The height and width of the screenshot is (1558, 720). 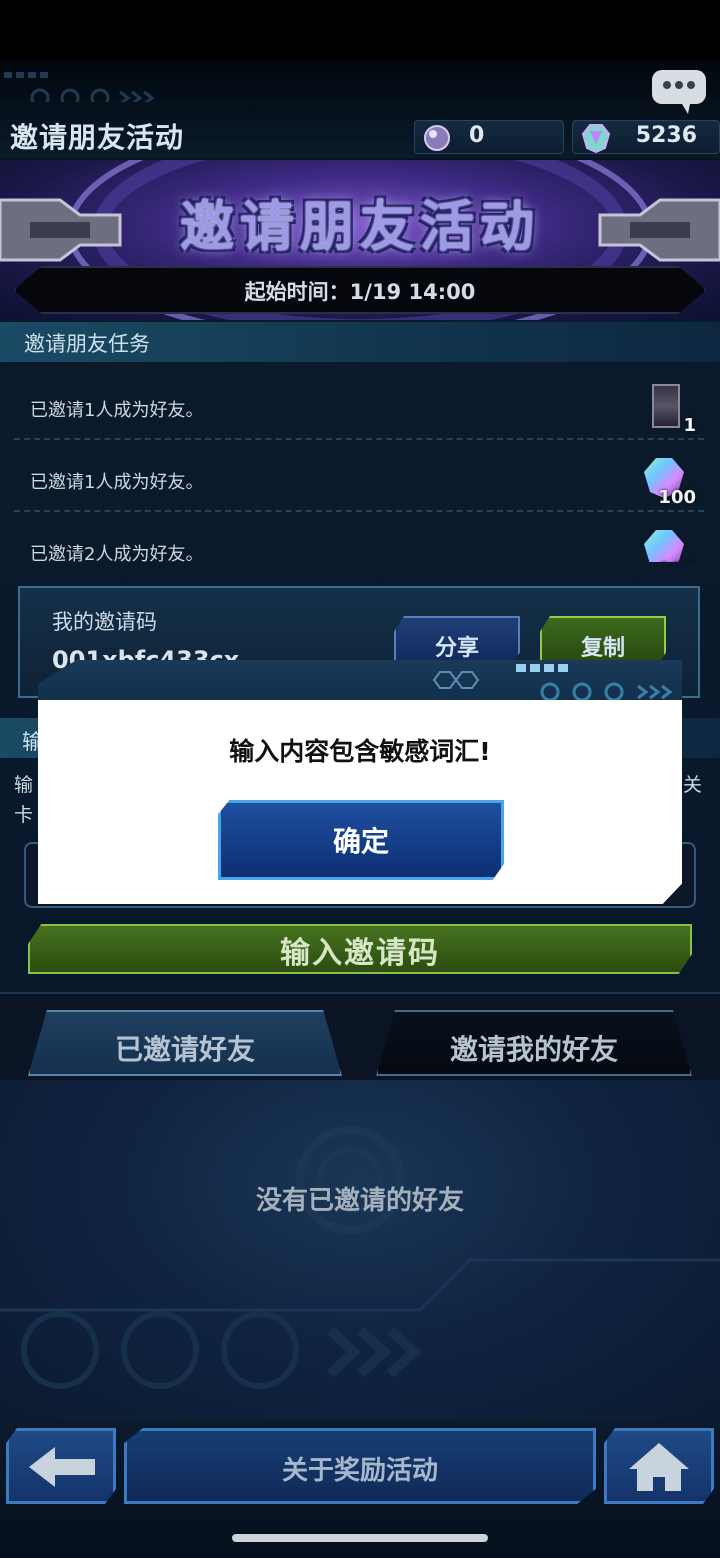 What do you see at coordinates (360, 680) in the screenshot?
I see `dialog-header` at bounding box center [360, 680].